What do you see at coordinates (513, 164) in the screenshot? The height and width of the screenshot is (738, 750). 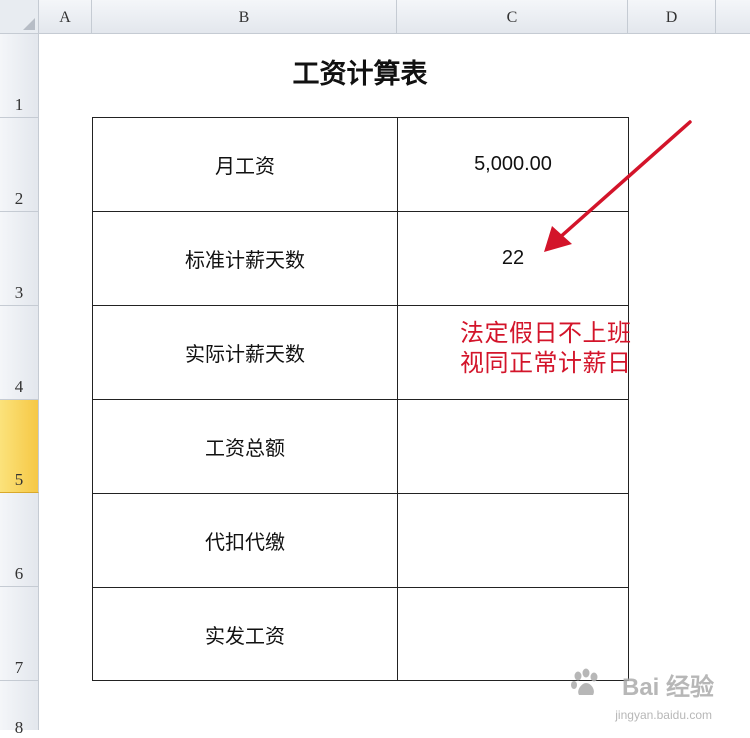 I see `cell-c2-value: 5,000.00` at bounding box center [513, 164].